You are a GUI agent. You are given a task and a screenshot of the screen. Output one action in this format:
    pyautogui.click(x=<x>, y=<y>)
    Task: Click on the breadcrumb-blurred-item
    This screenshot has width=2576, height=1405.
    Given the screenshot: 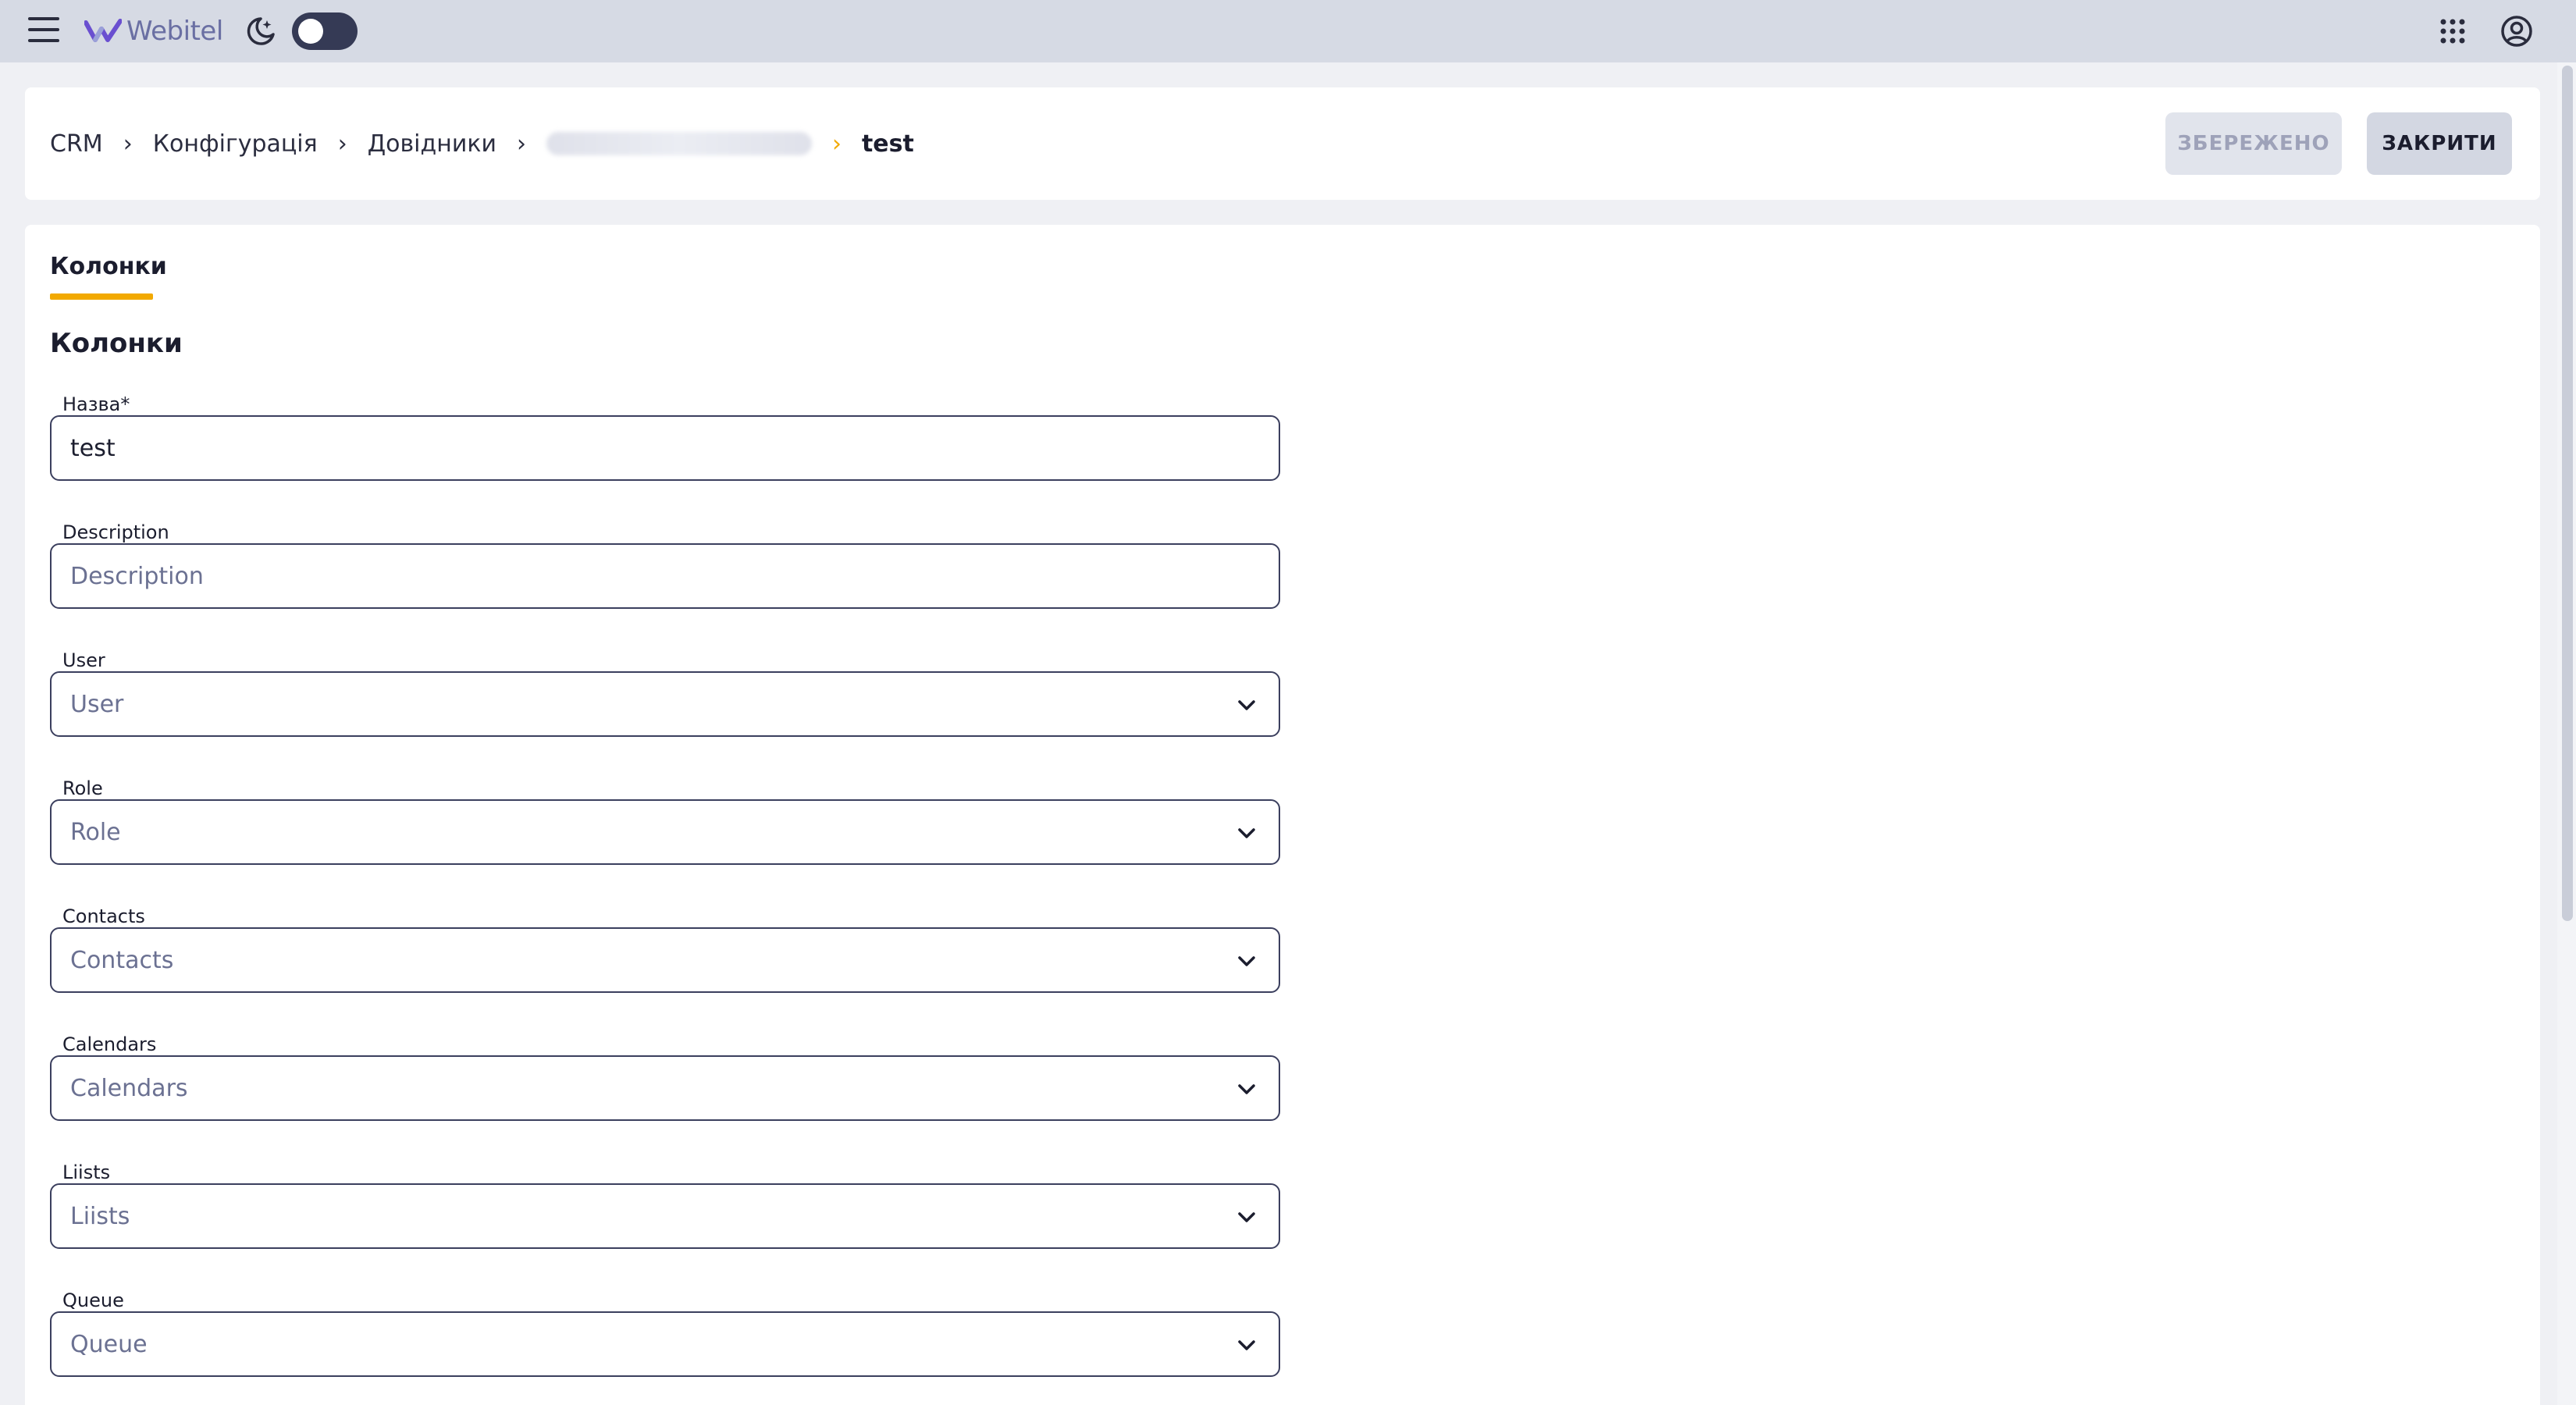 What is the action you would take?
    pyautogui.click(x=679, y=144)
    